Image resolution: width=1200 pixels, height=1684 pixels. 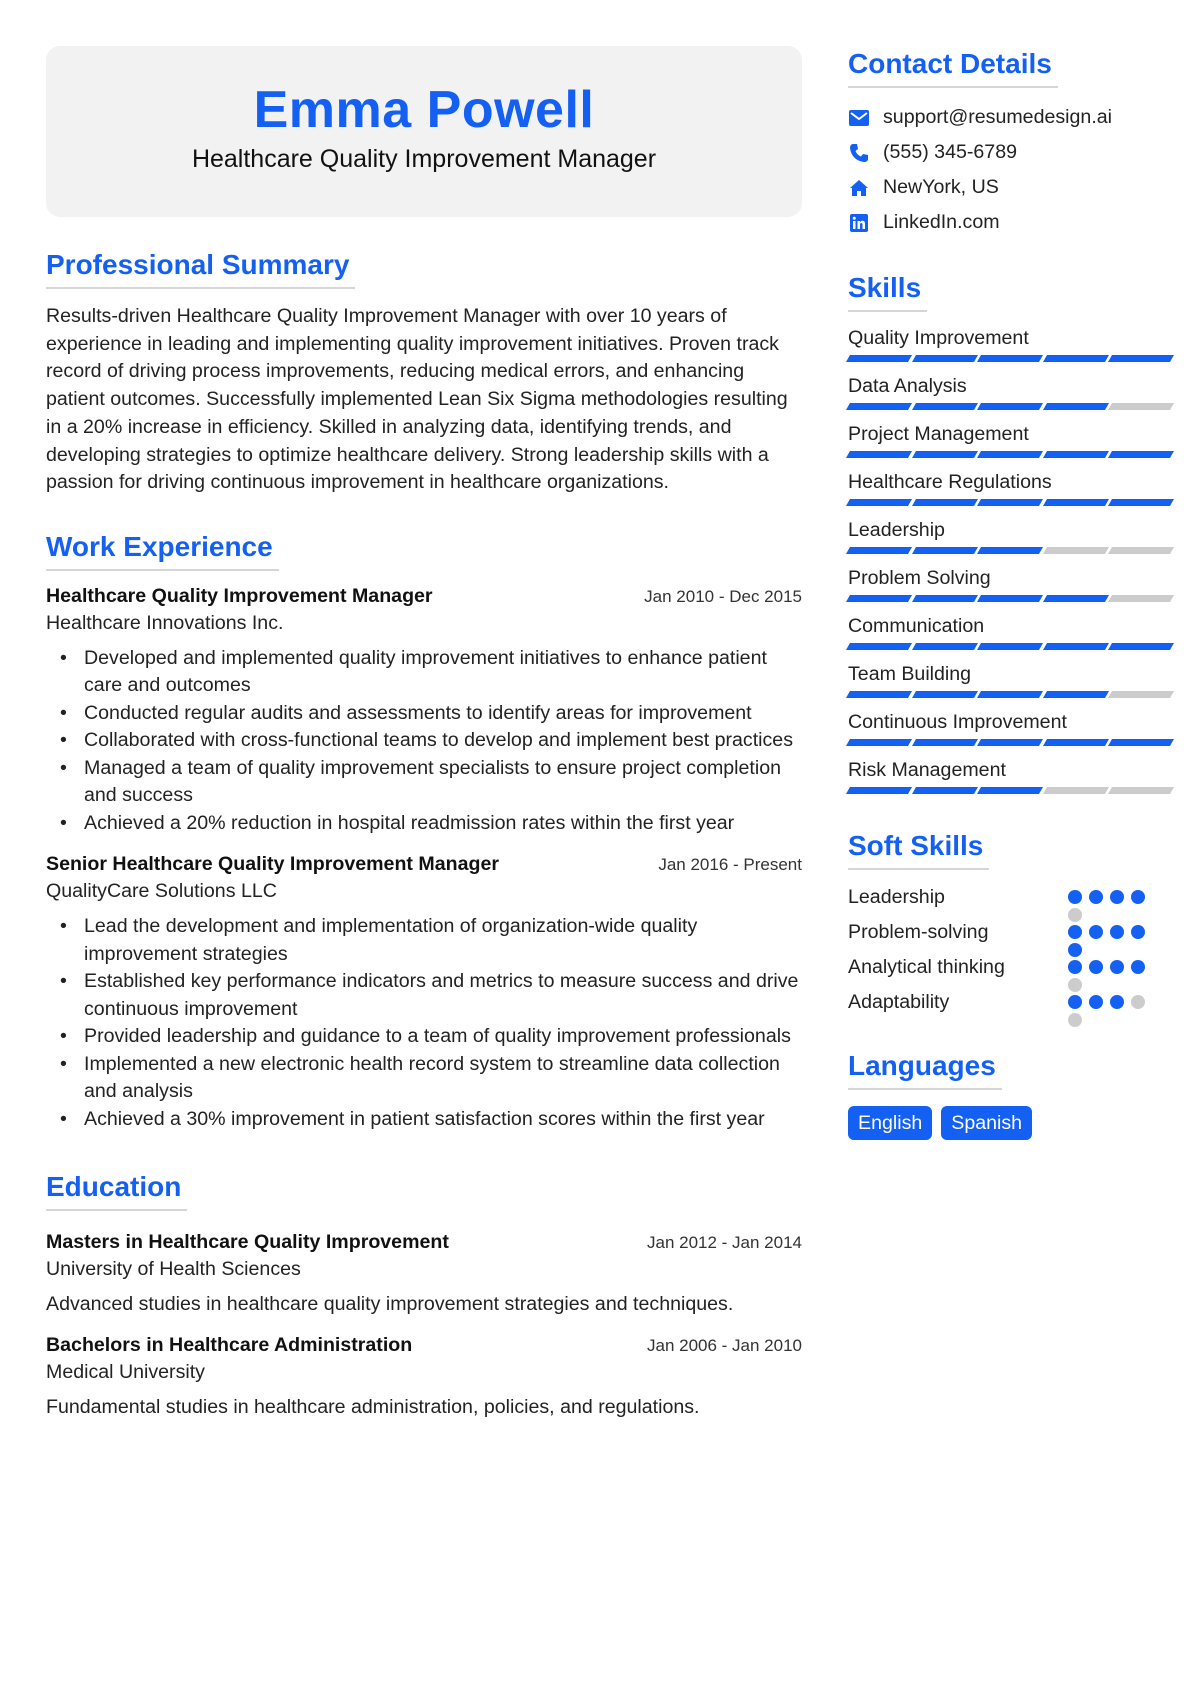 I want to click on skill-name: Problem Solving, so click(x=919, y=578).